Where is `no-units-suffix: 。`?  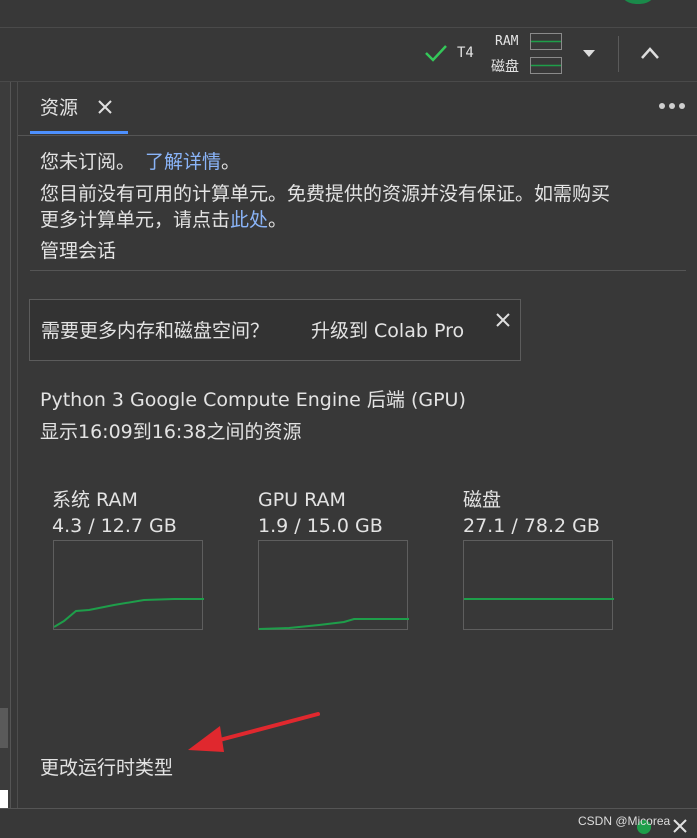 no-units-suffix: 。 is located at coordinates (278, 220).